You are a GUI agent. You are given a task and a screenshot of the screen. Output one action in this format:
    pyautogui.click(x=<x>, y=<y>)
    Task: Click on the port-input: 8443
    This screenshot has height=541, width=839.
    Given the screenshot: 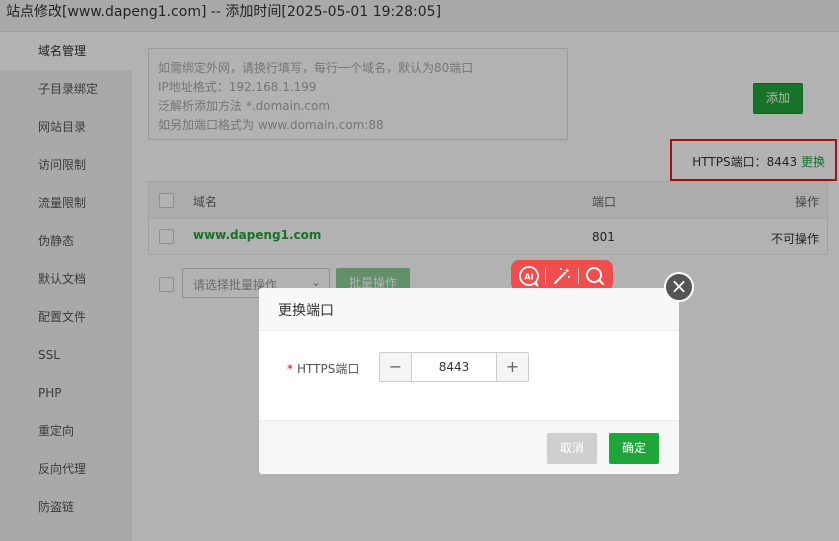 What is the action you would take?
    pyautogui.click(x=454, y=367)
    